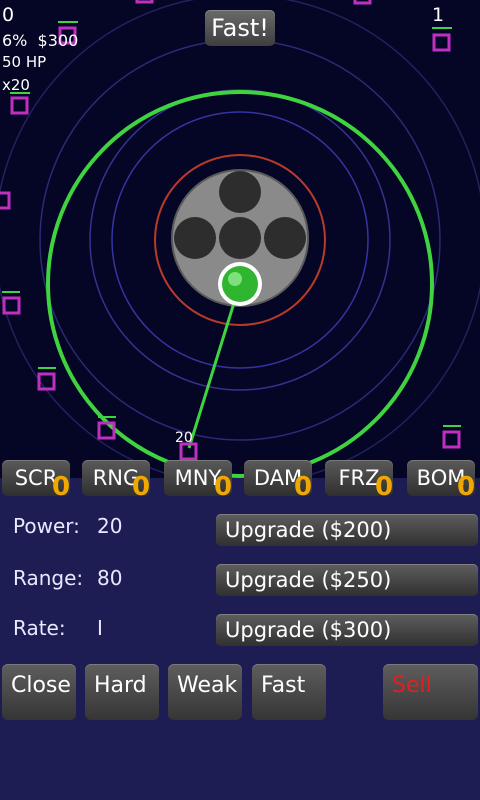  Describe the element at coordinates (240, 192) in the screenshot. I see `base-slot-top` at that location.